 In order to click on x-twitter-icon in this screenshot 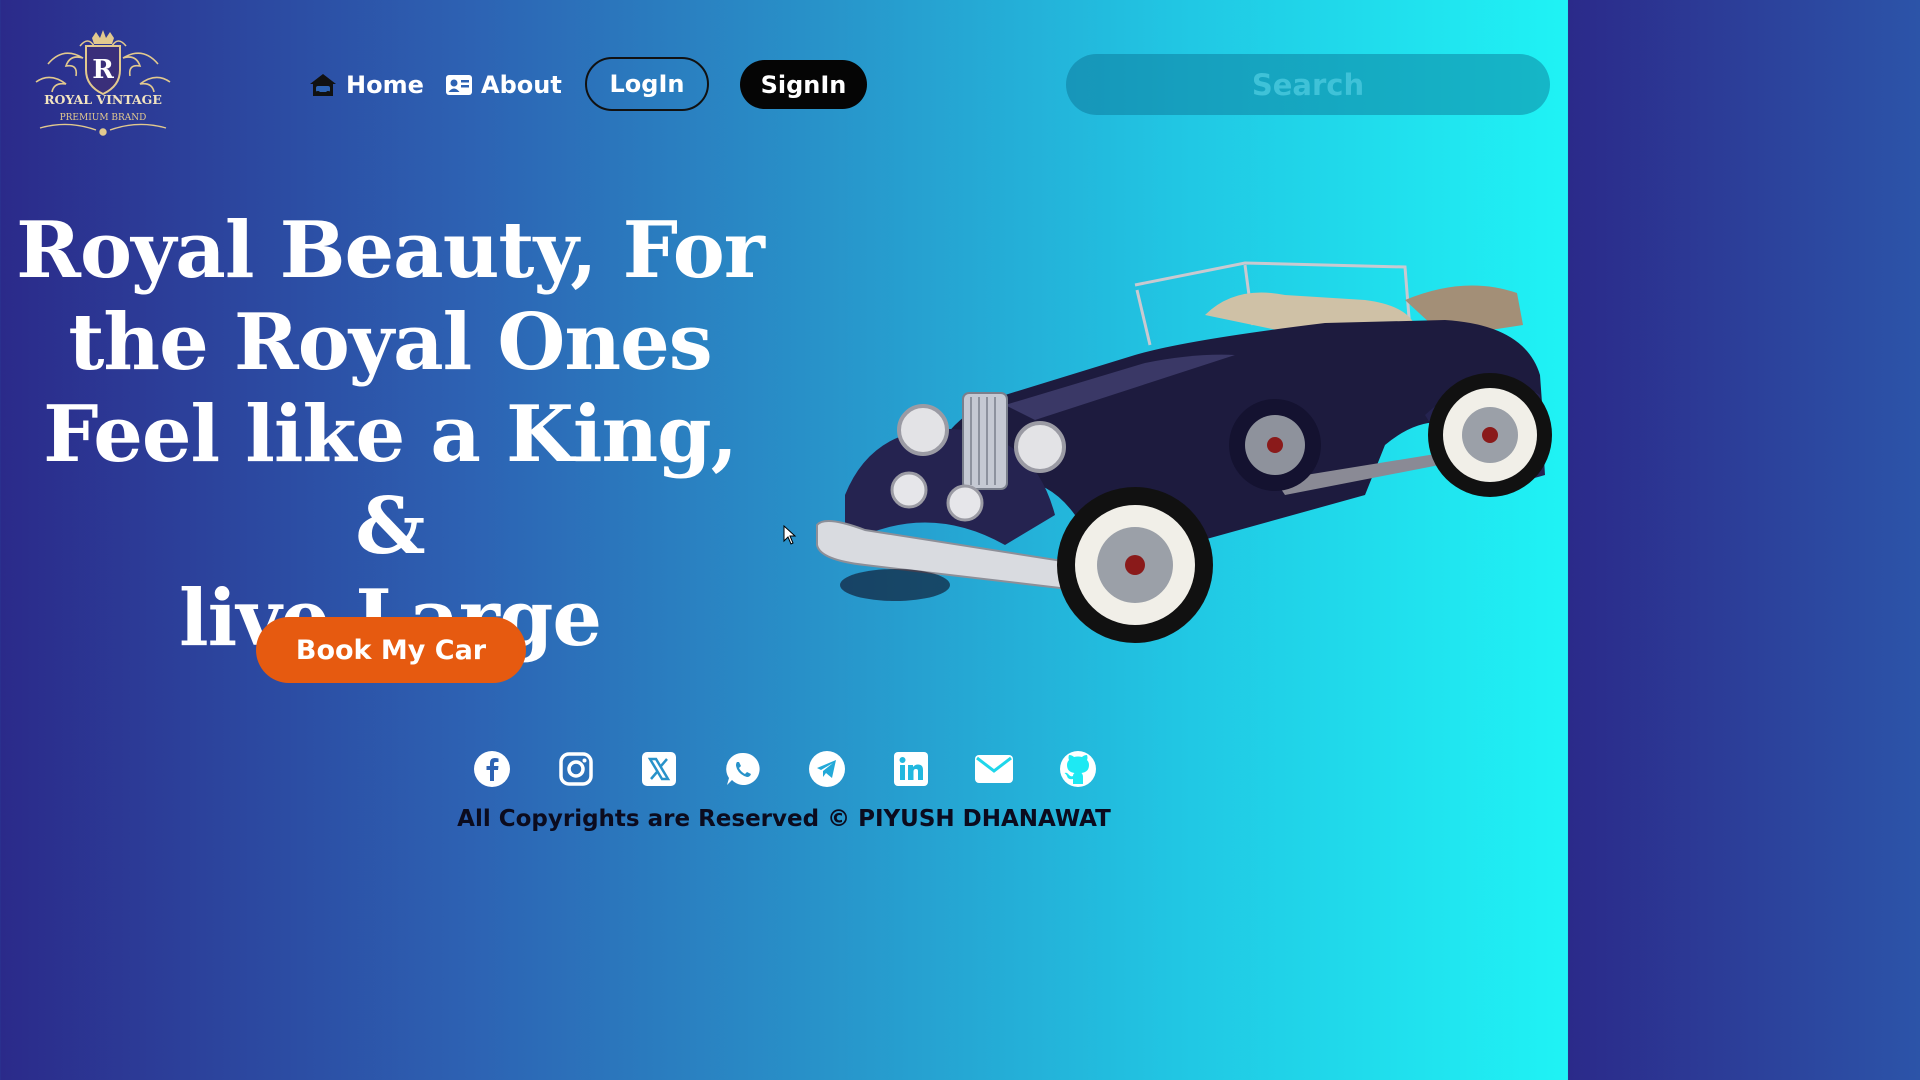, I will do `click(659, 769)`.